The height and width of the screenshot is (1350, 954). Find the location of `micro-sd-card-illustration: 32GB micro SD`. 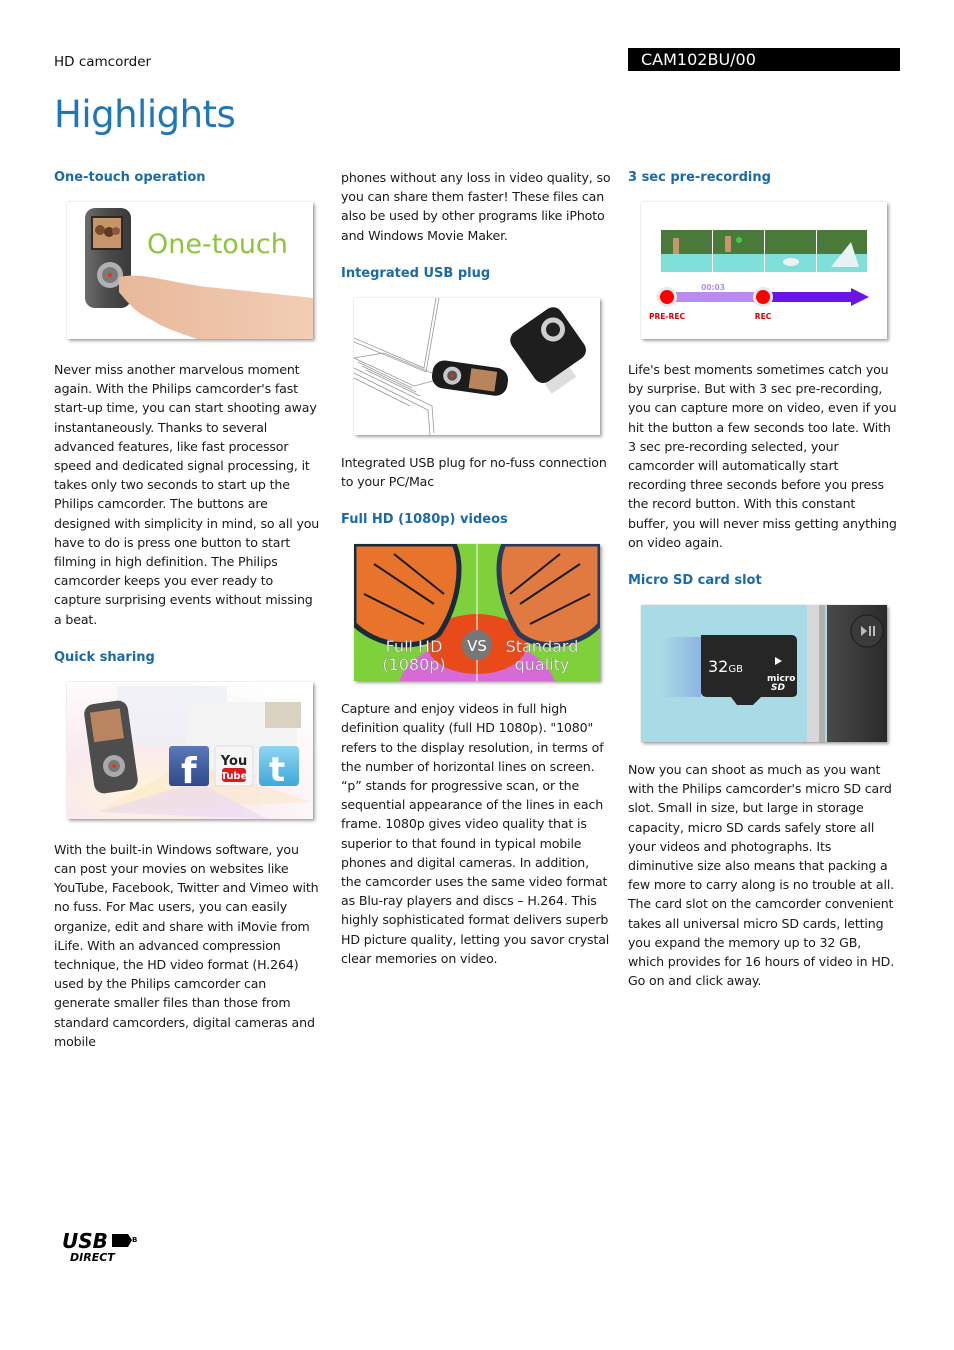

micro-sd-card-illustration: 32GB micro SD is located at coordinates (764, 674).